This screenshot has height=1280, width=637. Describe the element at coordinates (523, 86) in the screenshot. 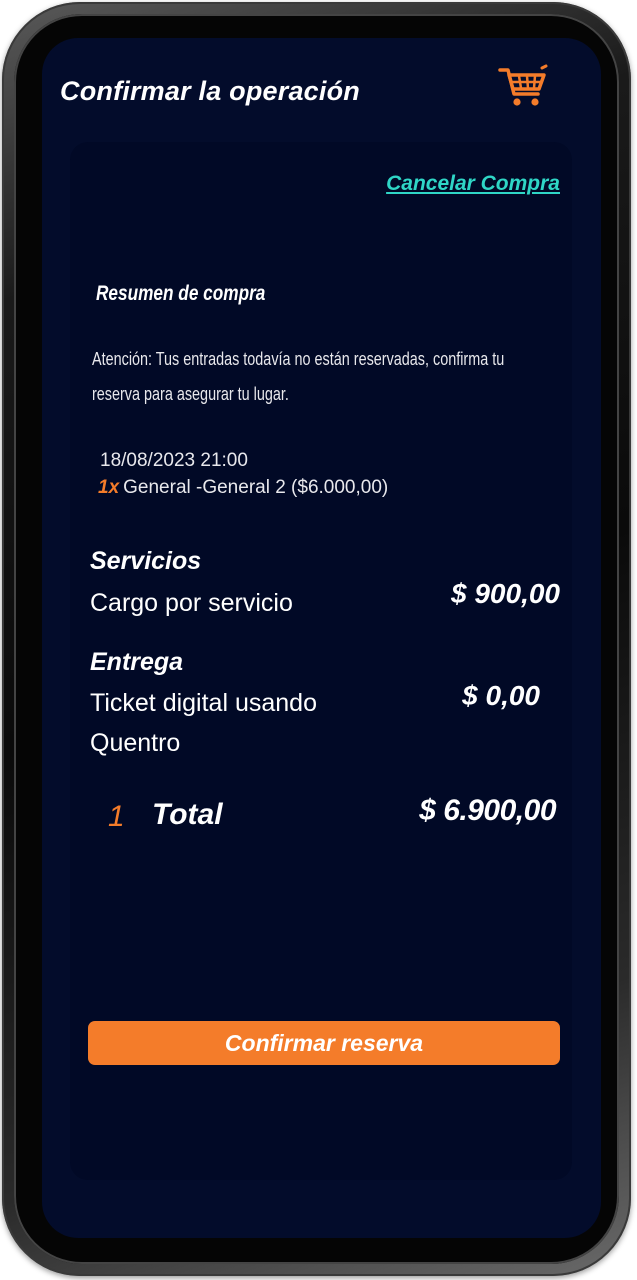

I see `shopping-cart-icon` at that location.